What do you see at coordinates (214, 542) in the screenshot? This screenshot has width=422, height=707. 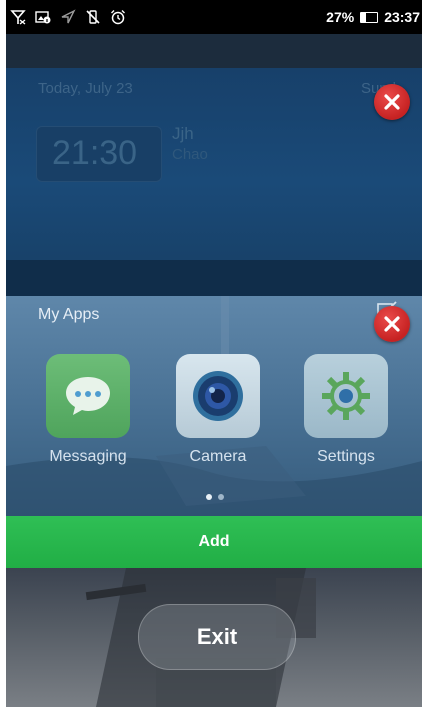 I see `add-button: Add` at bounding box center [214, 542].